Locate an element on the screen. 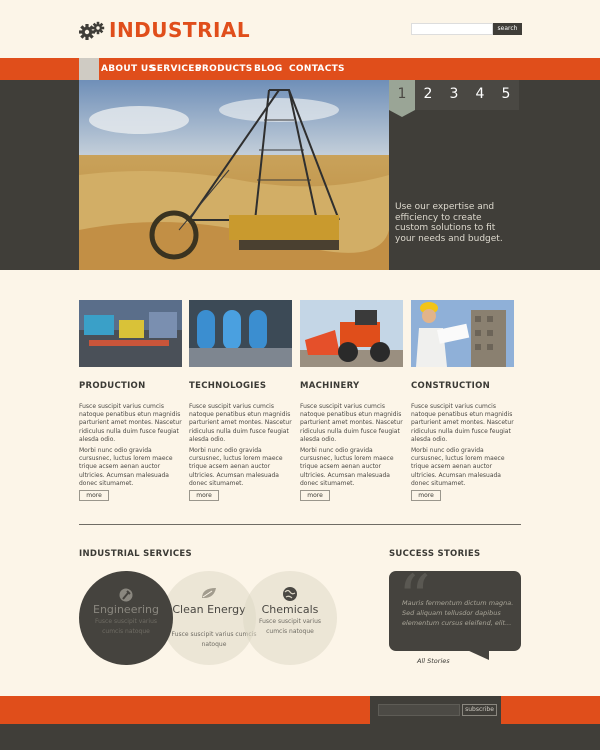 The image size is (600, 750). search-form: search is located at coordinates (466, 29).